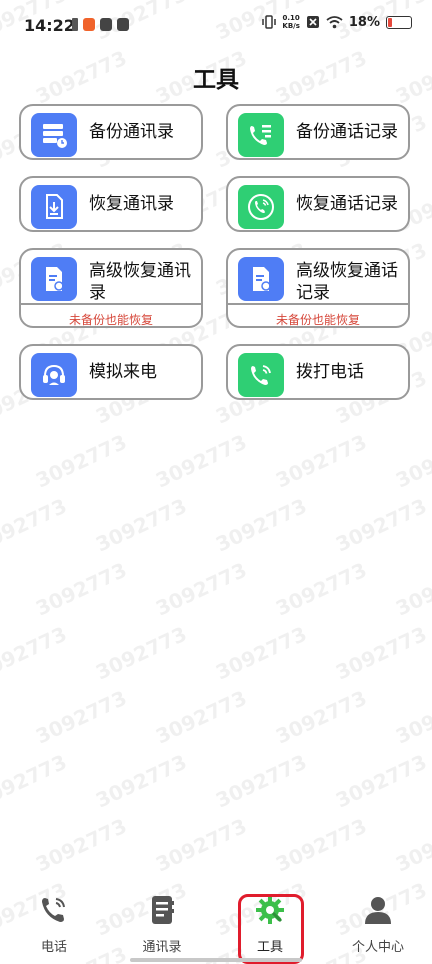  I want to click on tab-phone: 电话, so click(54, 922).